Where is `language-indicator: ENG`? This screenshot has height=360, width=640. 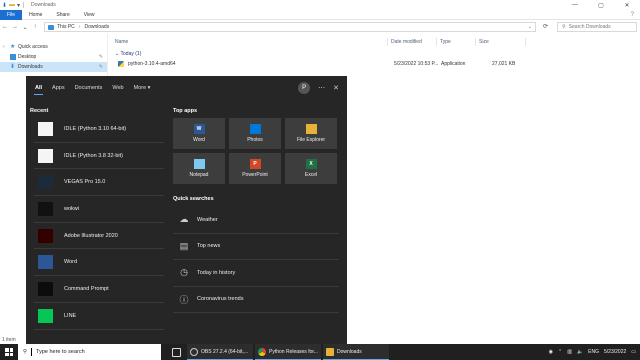 language-indicator: ENG is located at coordinates (593, 352).